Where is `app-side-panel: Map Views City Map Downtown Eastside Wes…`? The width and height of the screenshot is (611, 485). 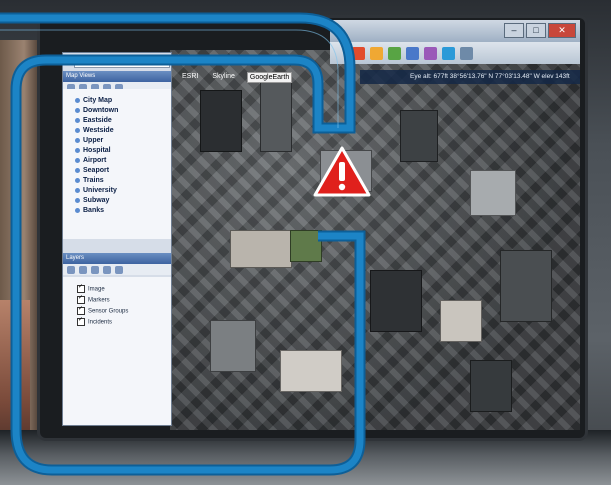
app-side-panel: Map Views City Map Downtown Eastside Wes… is located at coordinates (117, 239).